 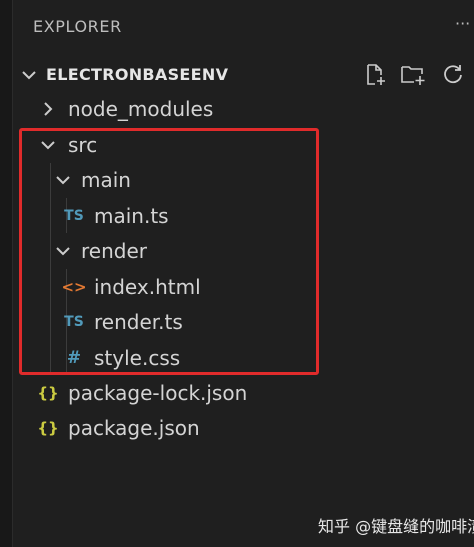 What do you see at coordinates (141, 109) in the screenshot?
I see `tree-item-label: node_modules` at bounding box center [141, 109].